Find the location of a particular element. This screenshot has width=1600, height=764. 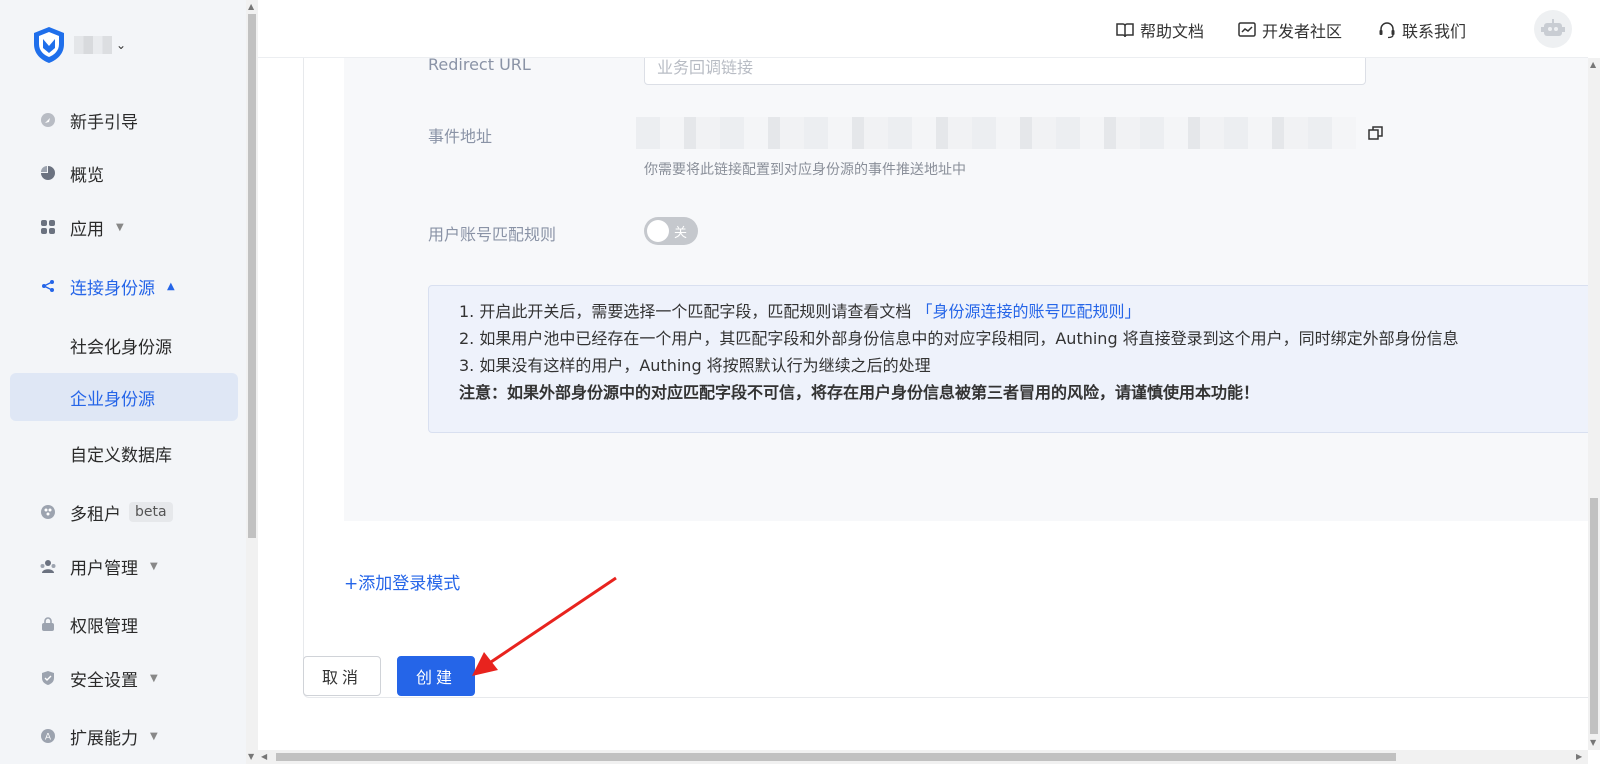

copy-icon is located at coordinates (1376, 133).